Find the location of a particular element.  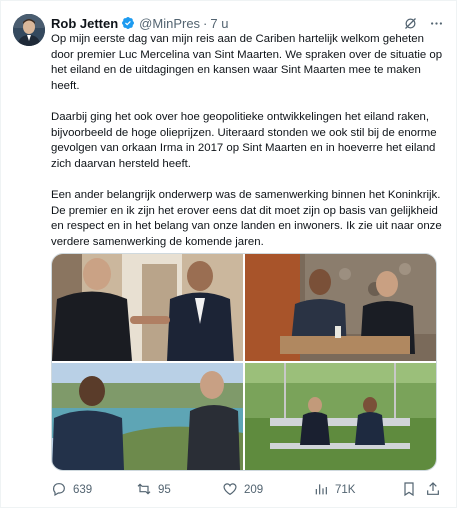

author-name: Rob Jetten is located at coordinates (84, 23).